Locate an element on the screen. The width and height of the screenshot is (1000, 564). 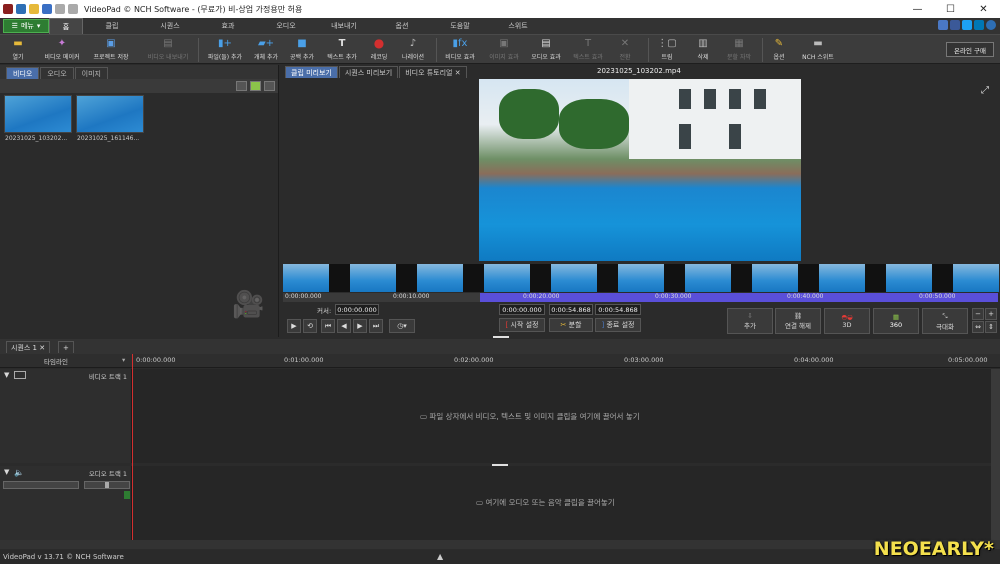
go-end-button: ⏭ is located at coordinates (376, 326).